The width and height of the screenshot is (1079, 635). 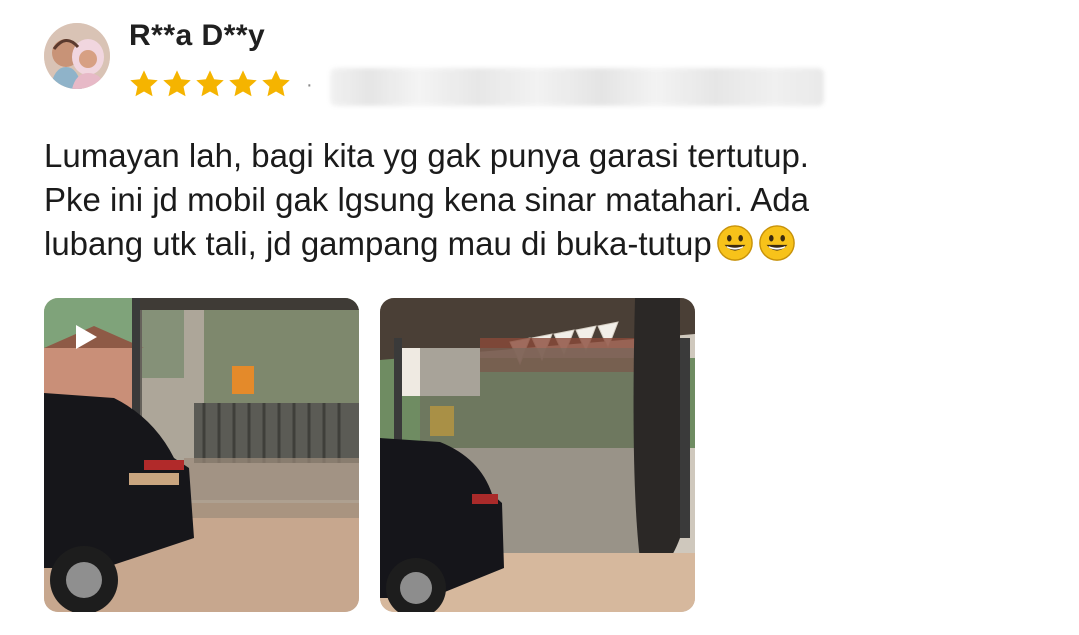 What do you see at coordinates (197, 35) in the screenshot?
I see `reviewer-name: R**a D**y` at bounding box center [197, 35].